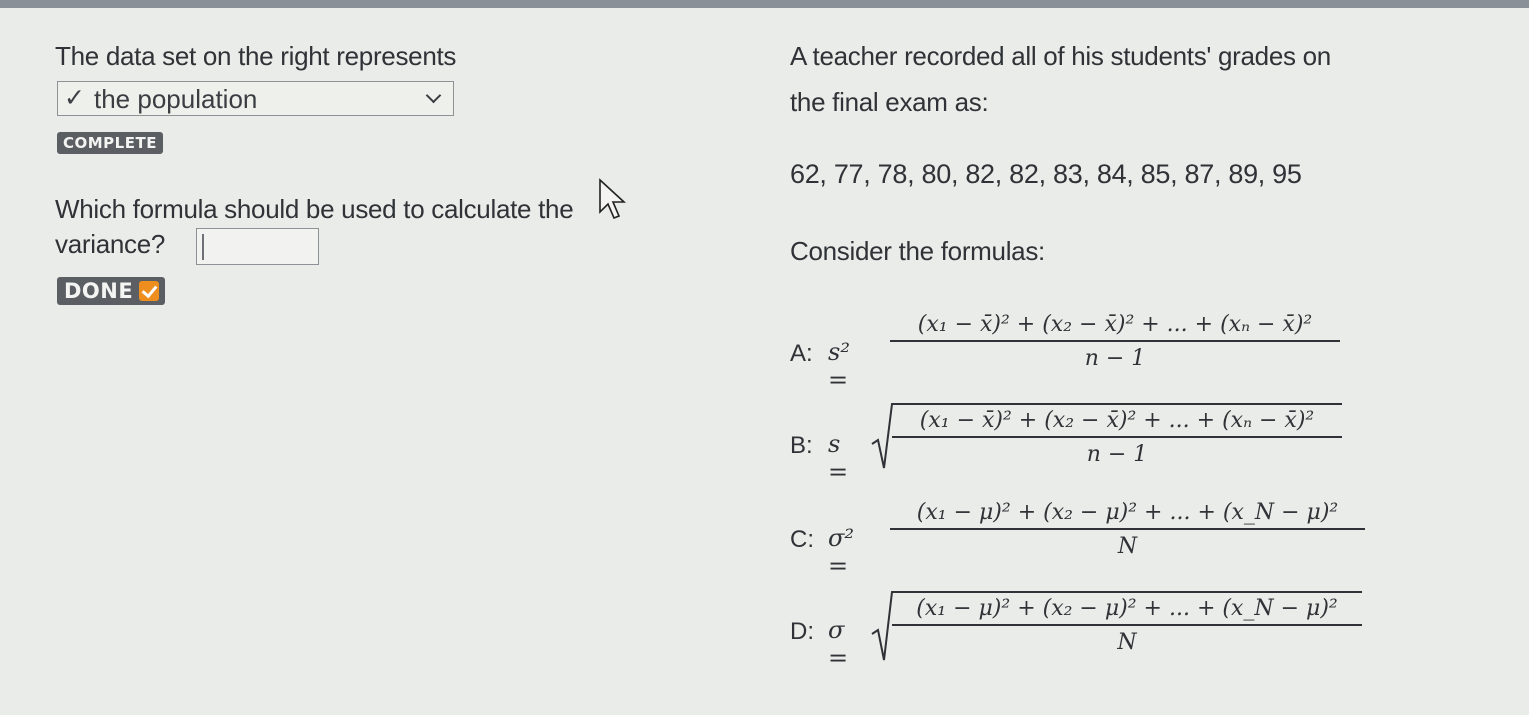 The width and height of the screenshot is (1529, 715). Describe the element at coordinates (74, 98) in the screenshot. I see `select-check-icon: ✓` at that location.